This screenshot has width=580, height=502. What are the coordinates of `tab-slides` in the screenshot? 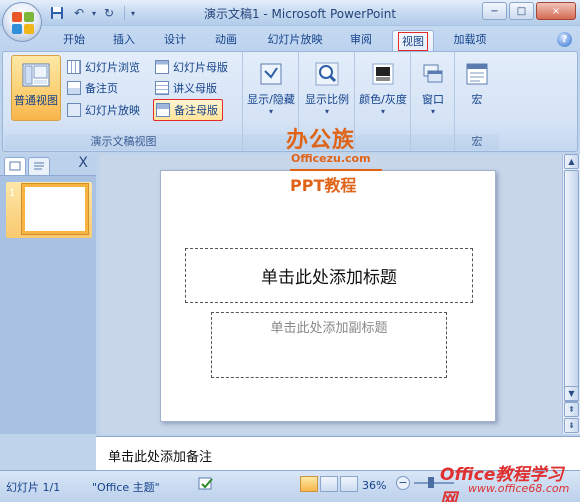 It's located at (15, 166).